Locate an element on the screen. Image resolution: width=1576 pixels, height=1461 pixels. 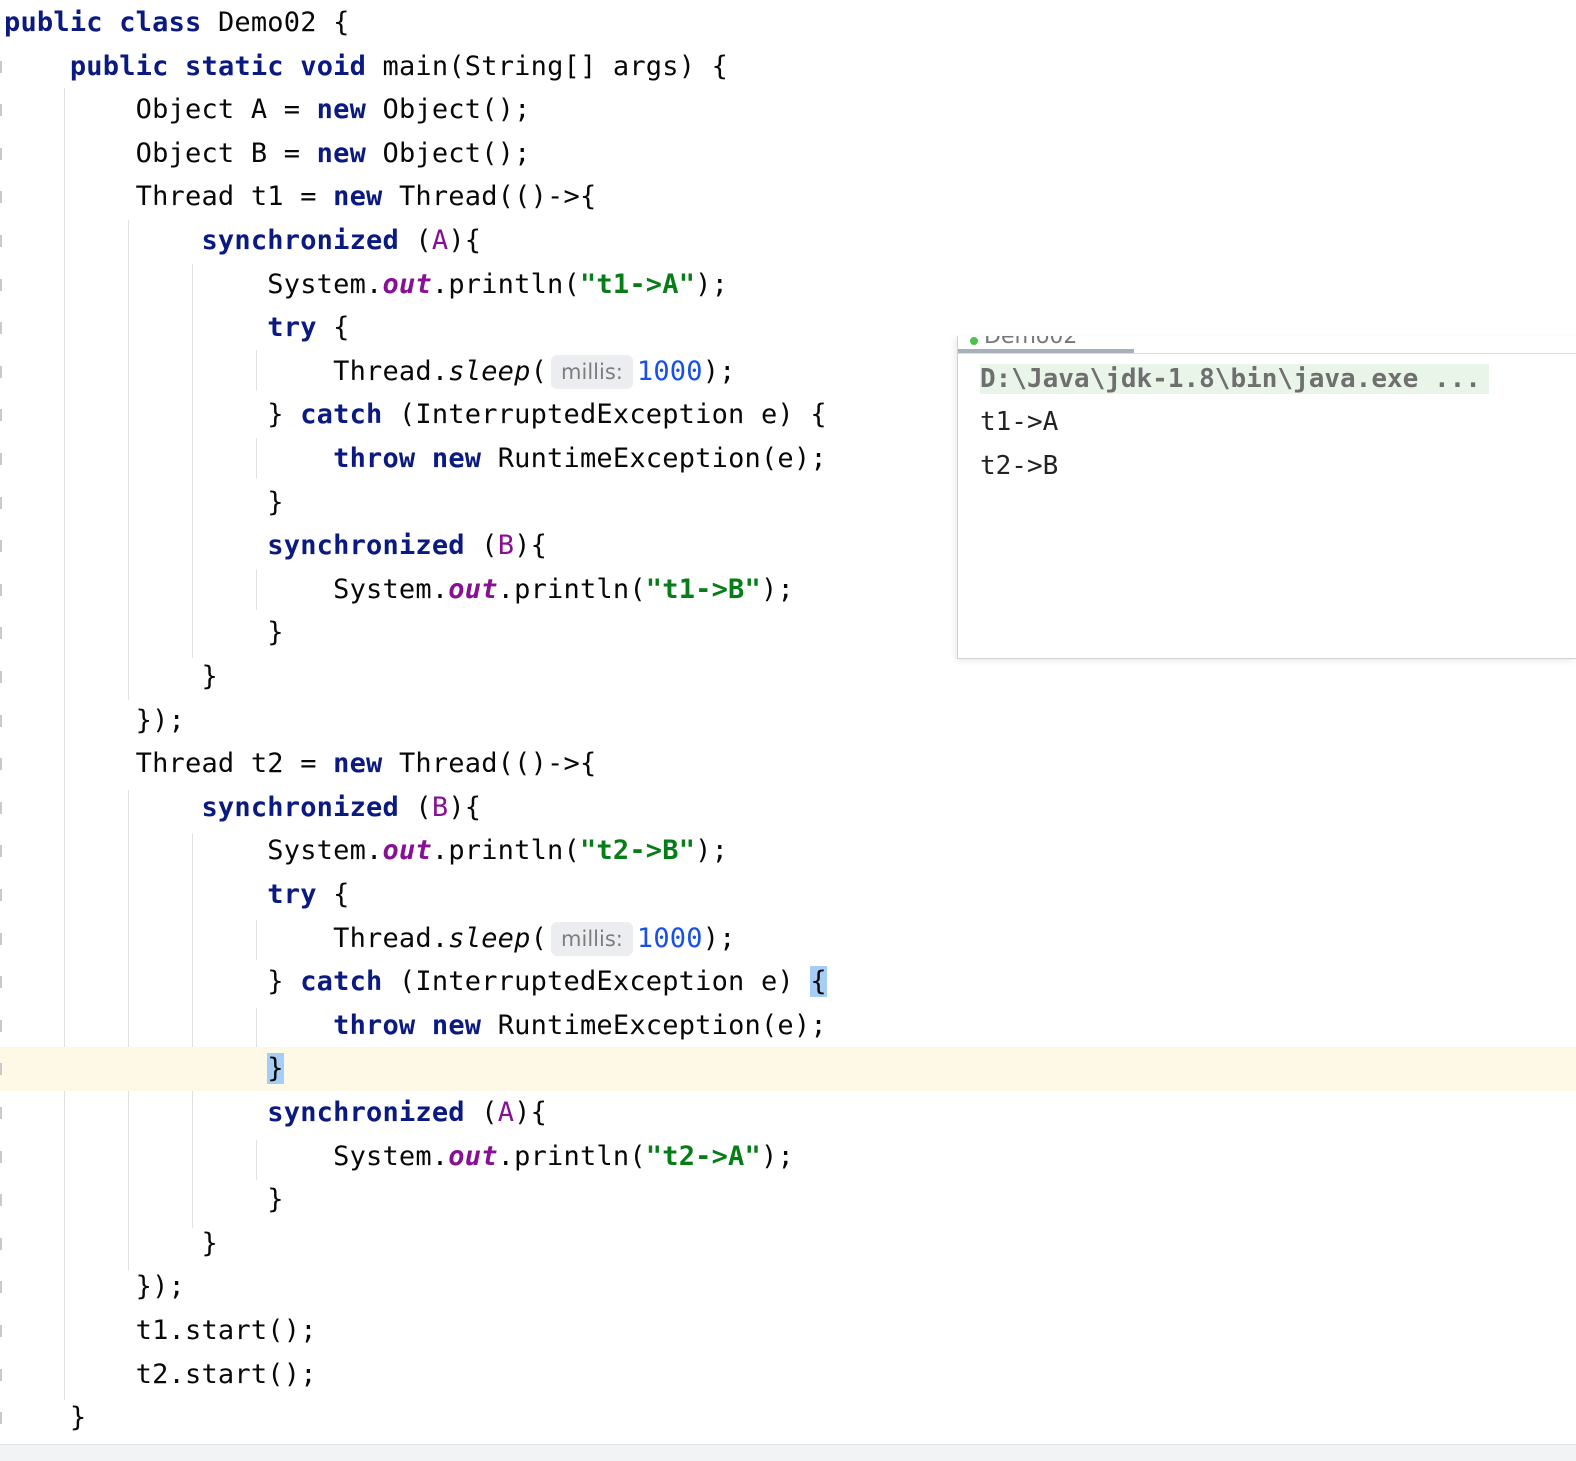
code-line: System.out.println("t1->B"); is located at coordinates (399, 590).